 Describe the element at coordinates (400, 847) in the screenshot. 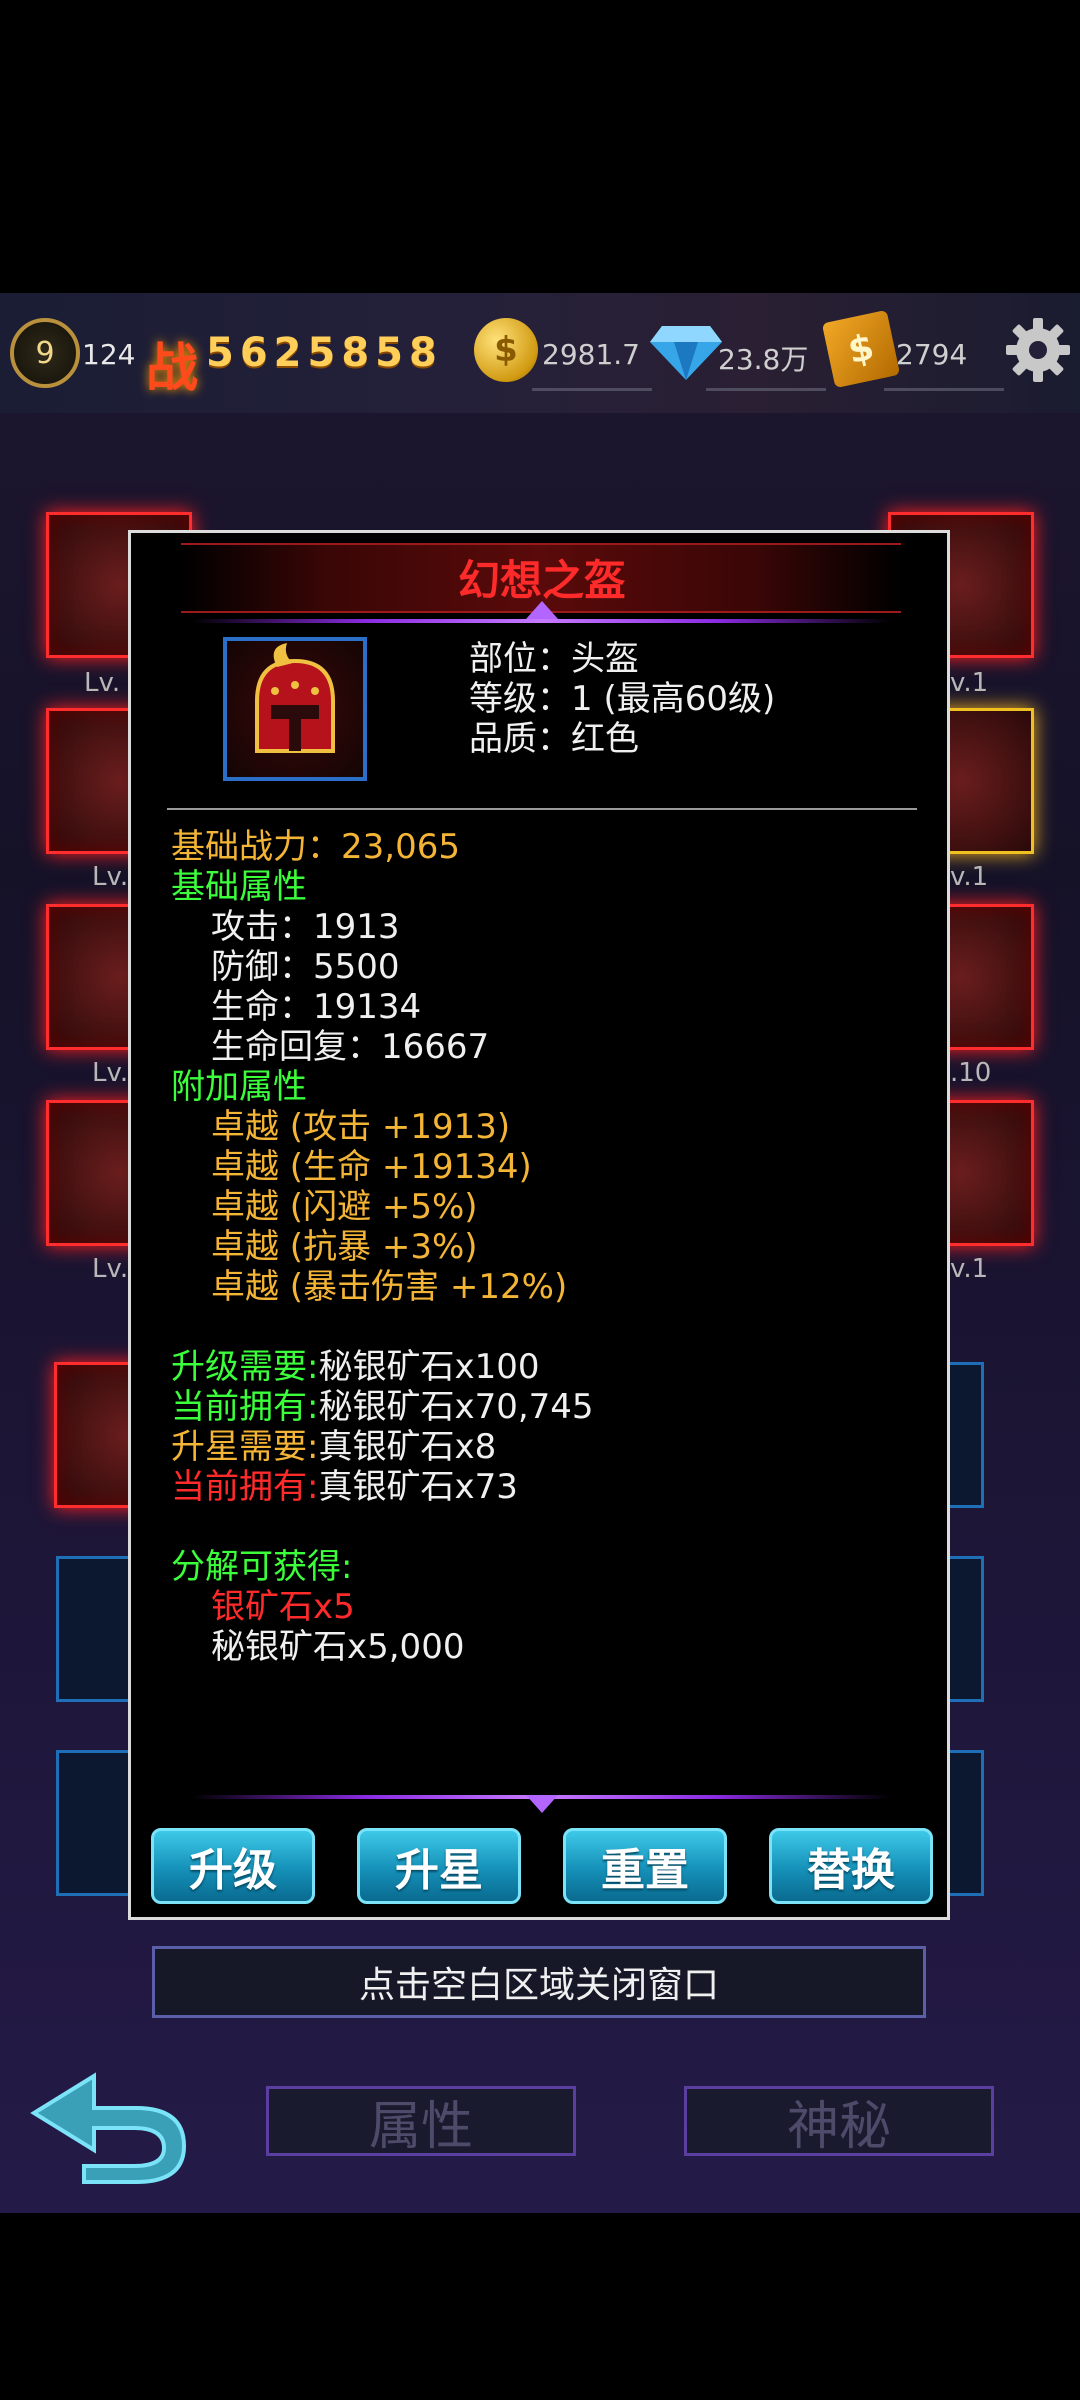

I see `base-power-value: 23,065` at that location.